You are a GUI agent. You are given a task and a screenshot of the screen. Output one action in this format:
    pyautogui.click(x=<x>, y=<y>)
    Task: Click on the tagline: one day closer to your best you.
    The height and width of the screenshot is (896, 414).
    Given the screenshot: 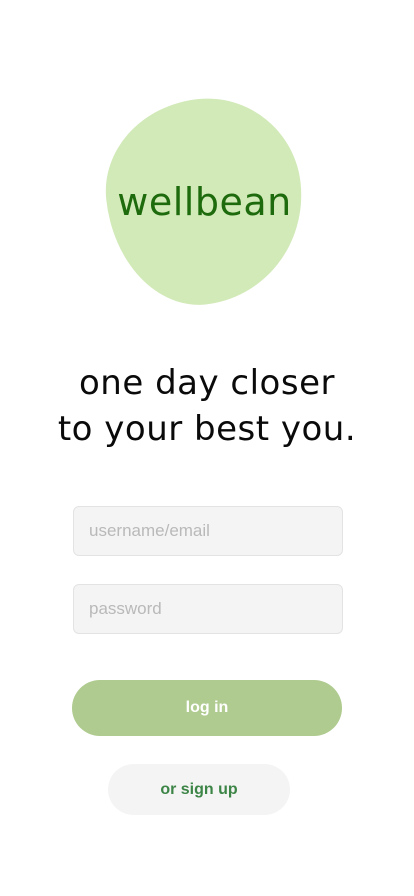 What is the action you would take?
    pyautogui.click(x=207, y=406)
    